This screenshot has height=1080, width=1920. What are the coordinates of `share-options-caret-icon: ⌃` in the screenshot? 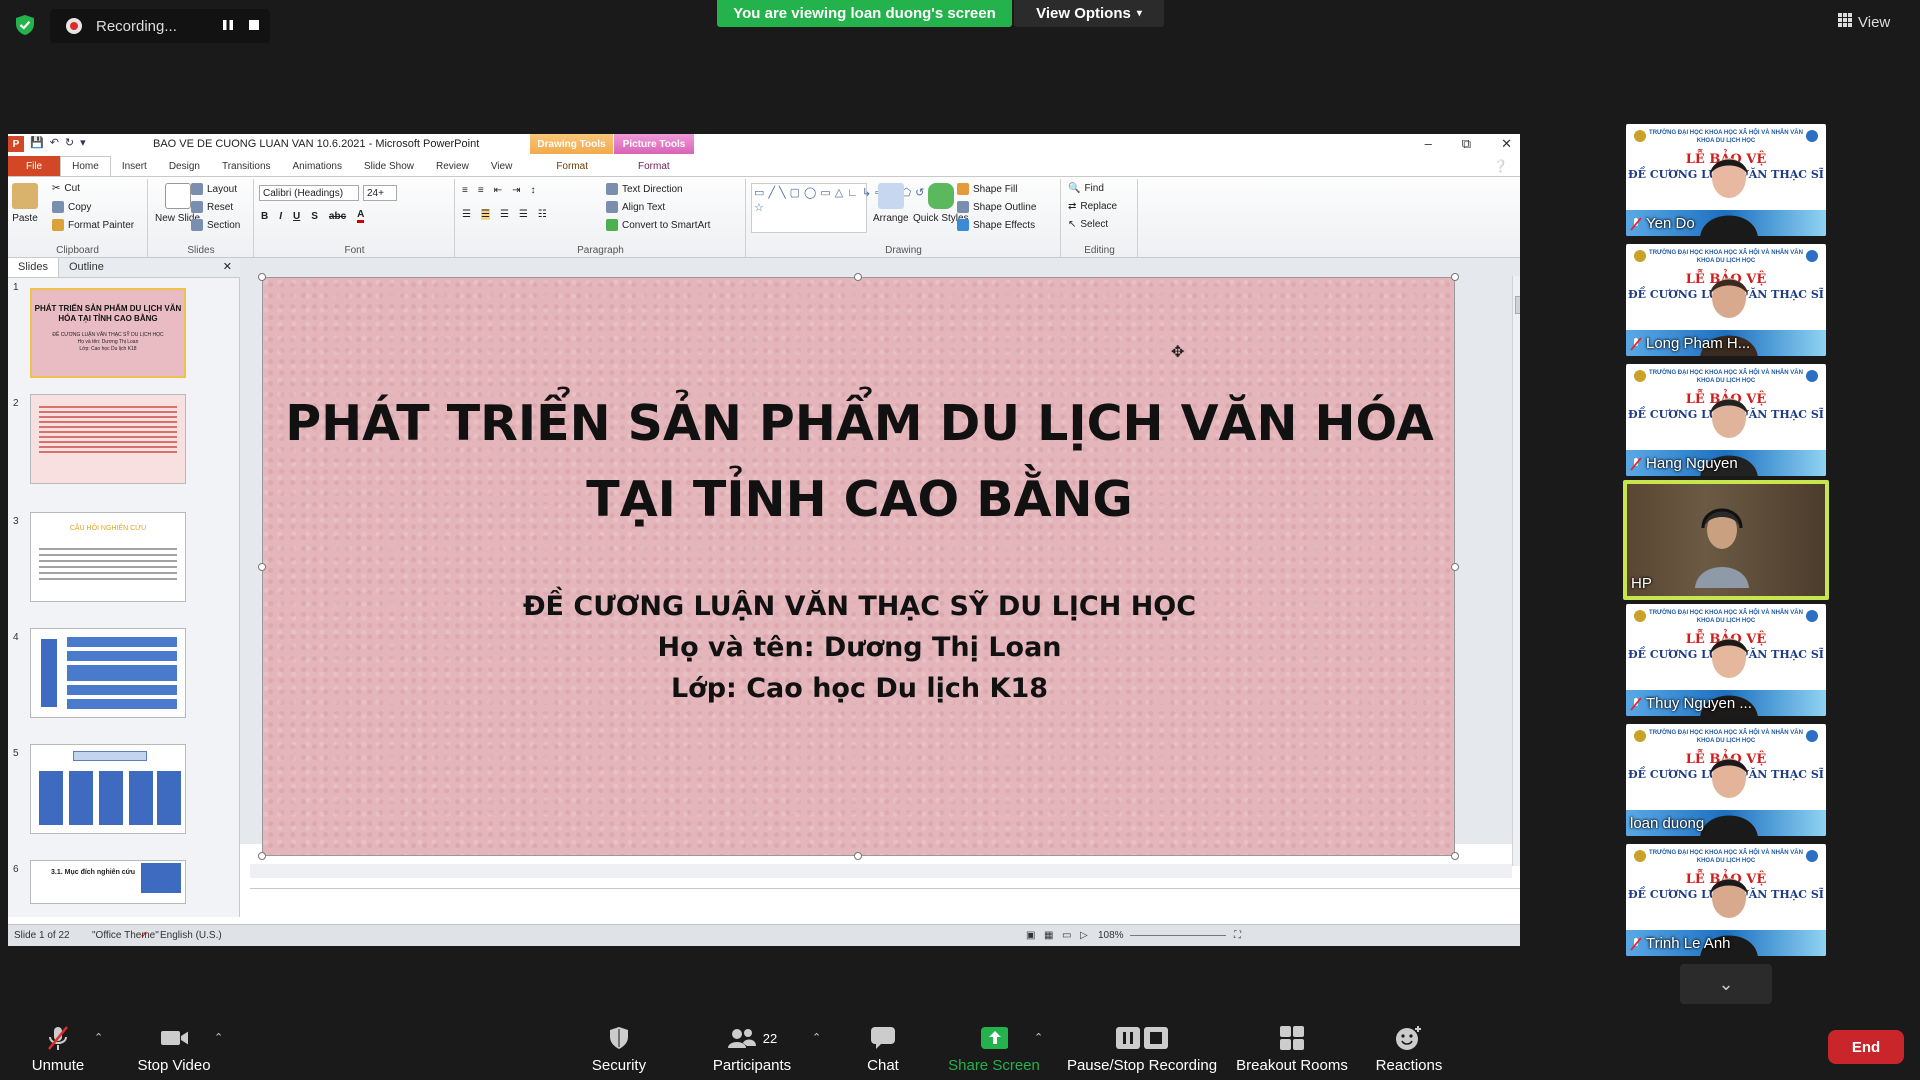 It's located at (1038, 1037).